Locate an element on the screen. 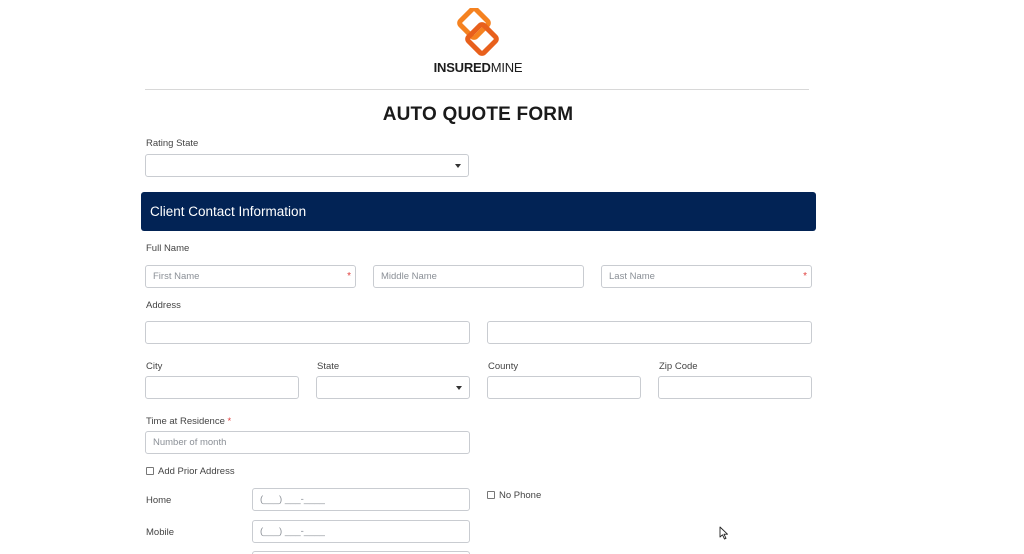 This screenshot has height=554, width=1024. insuredmine-logo: INSUREDMINE is located at coordinates (478, 41).